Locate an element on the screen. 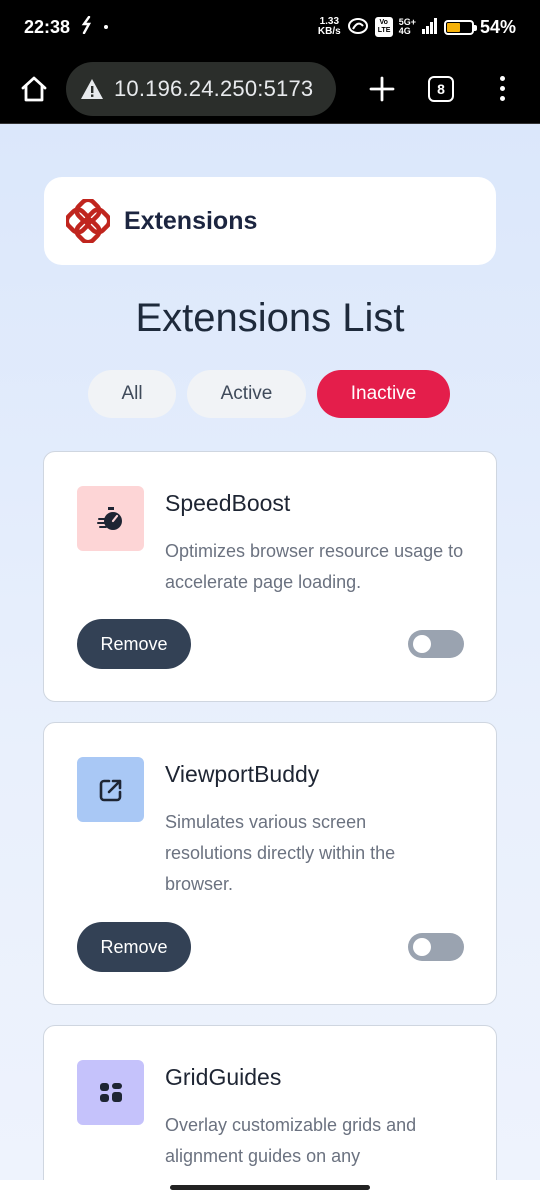 The image size is (540, 1200). page-title: Extensions List is located at coordinates (270, 318).